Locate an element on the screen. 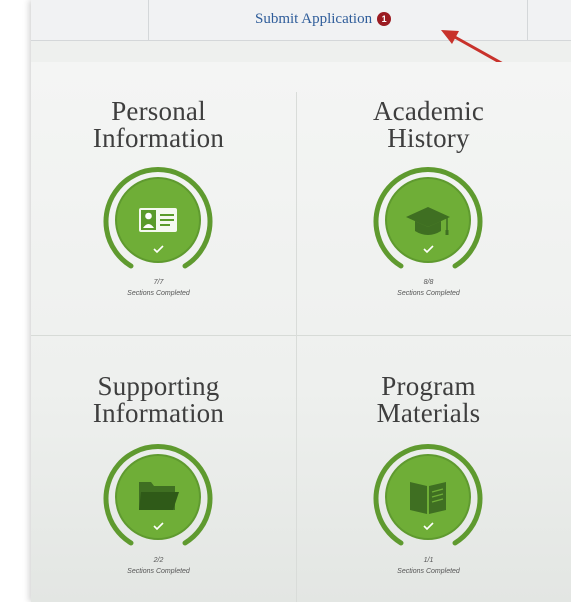  grid-divider-horizontal is located at coordinates (301, 335).